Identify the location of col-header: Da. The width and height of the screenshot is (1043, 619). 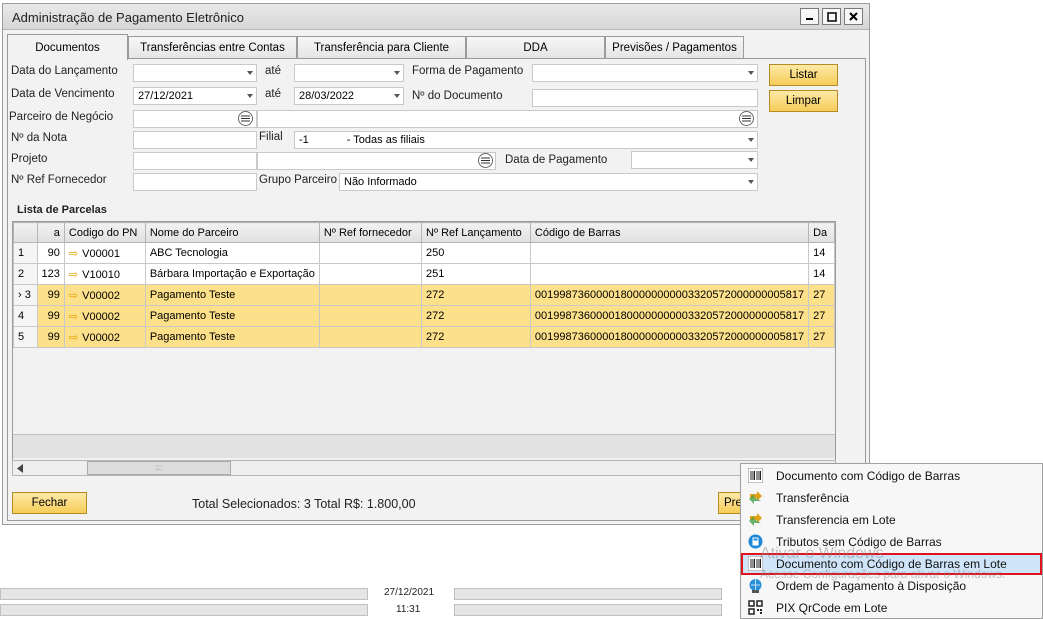
(821, 232).